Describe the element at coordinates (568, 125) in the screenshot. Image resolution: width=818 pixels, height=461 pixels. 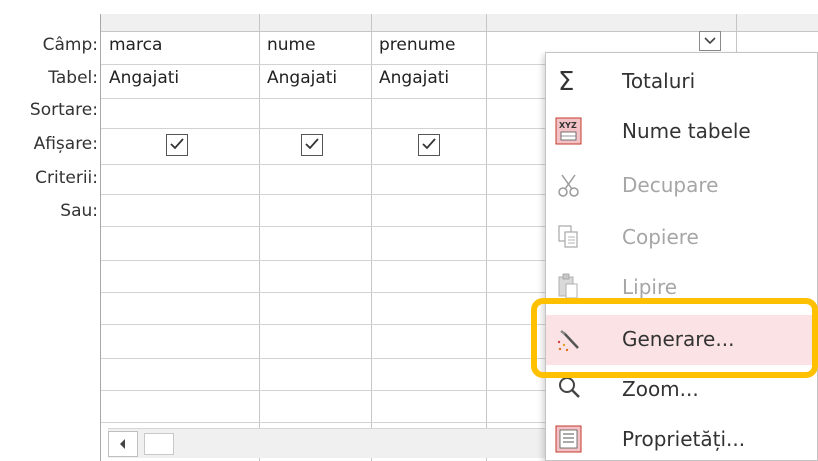
I see `svg-text: XYZ` at that location.